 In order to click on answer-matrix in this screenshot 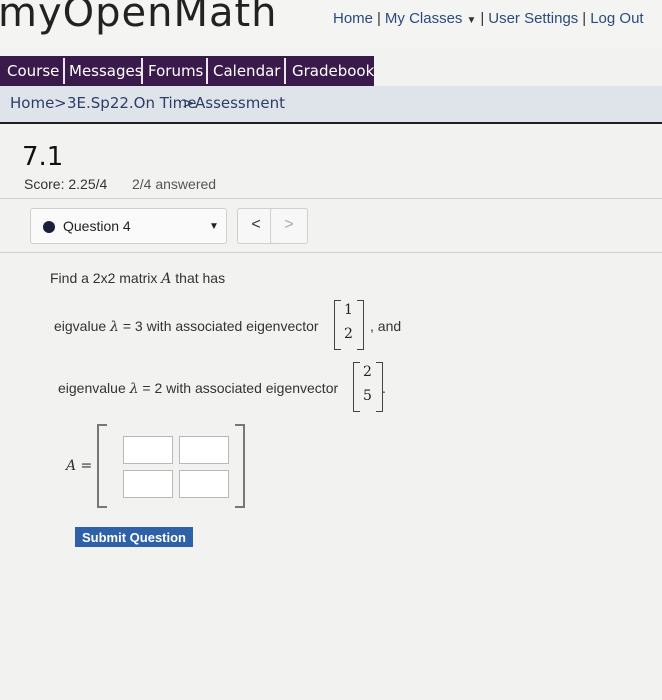, I will do `click(171, 466)`.